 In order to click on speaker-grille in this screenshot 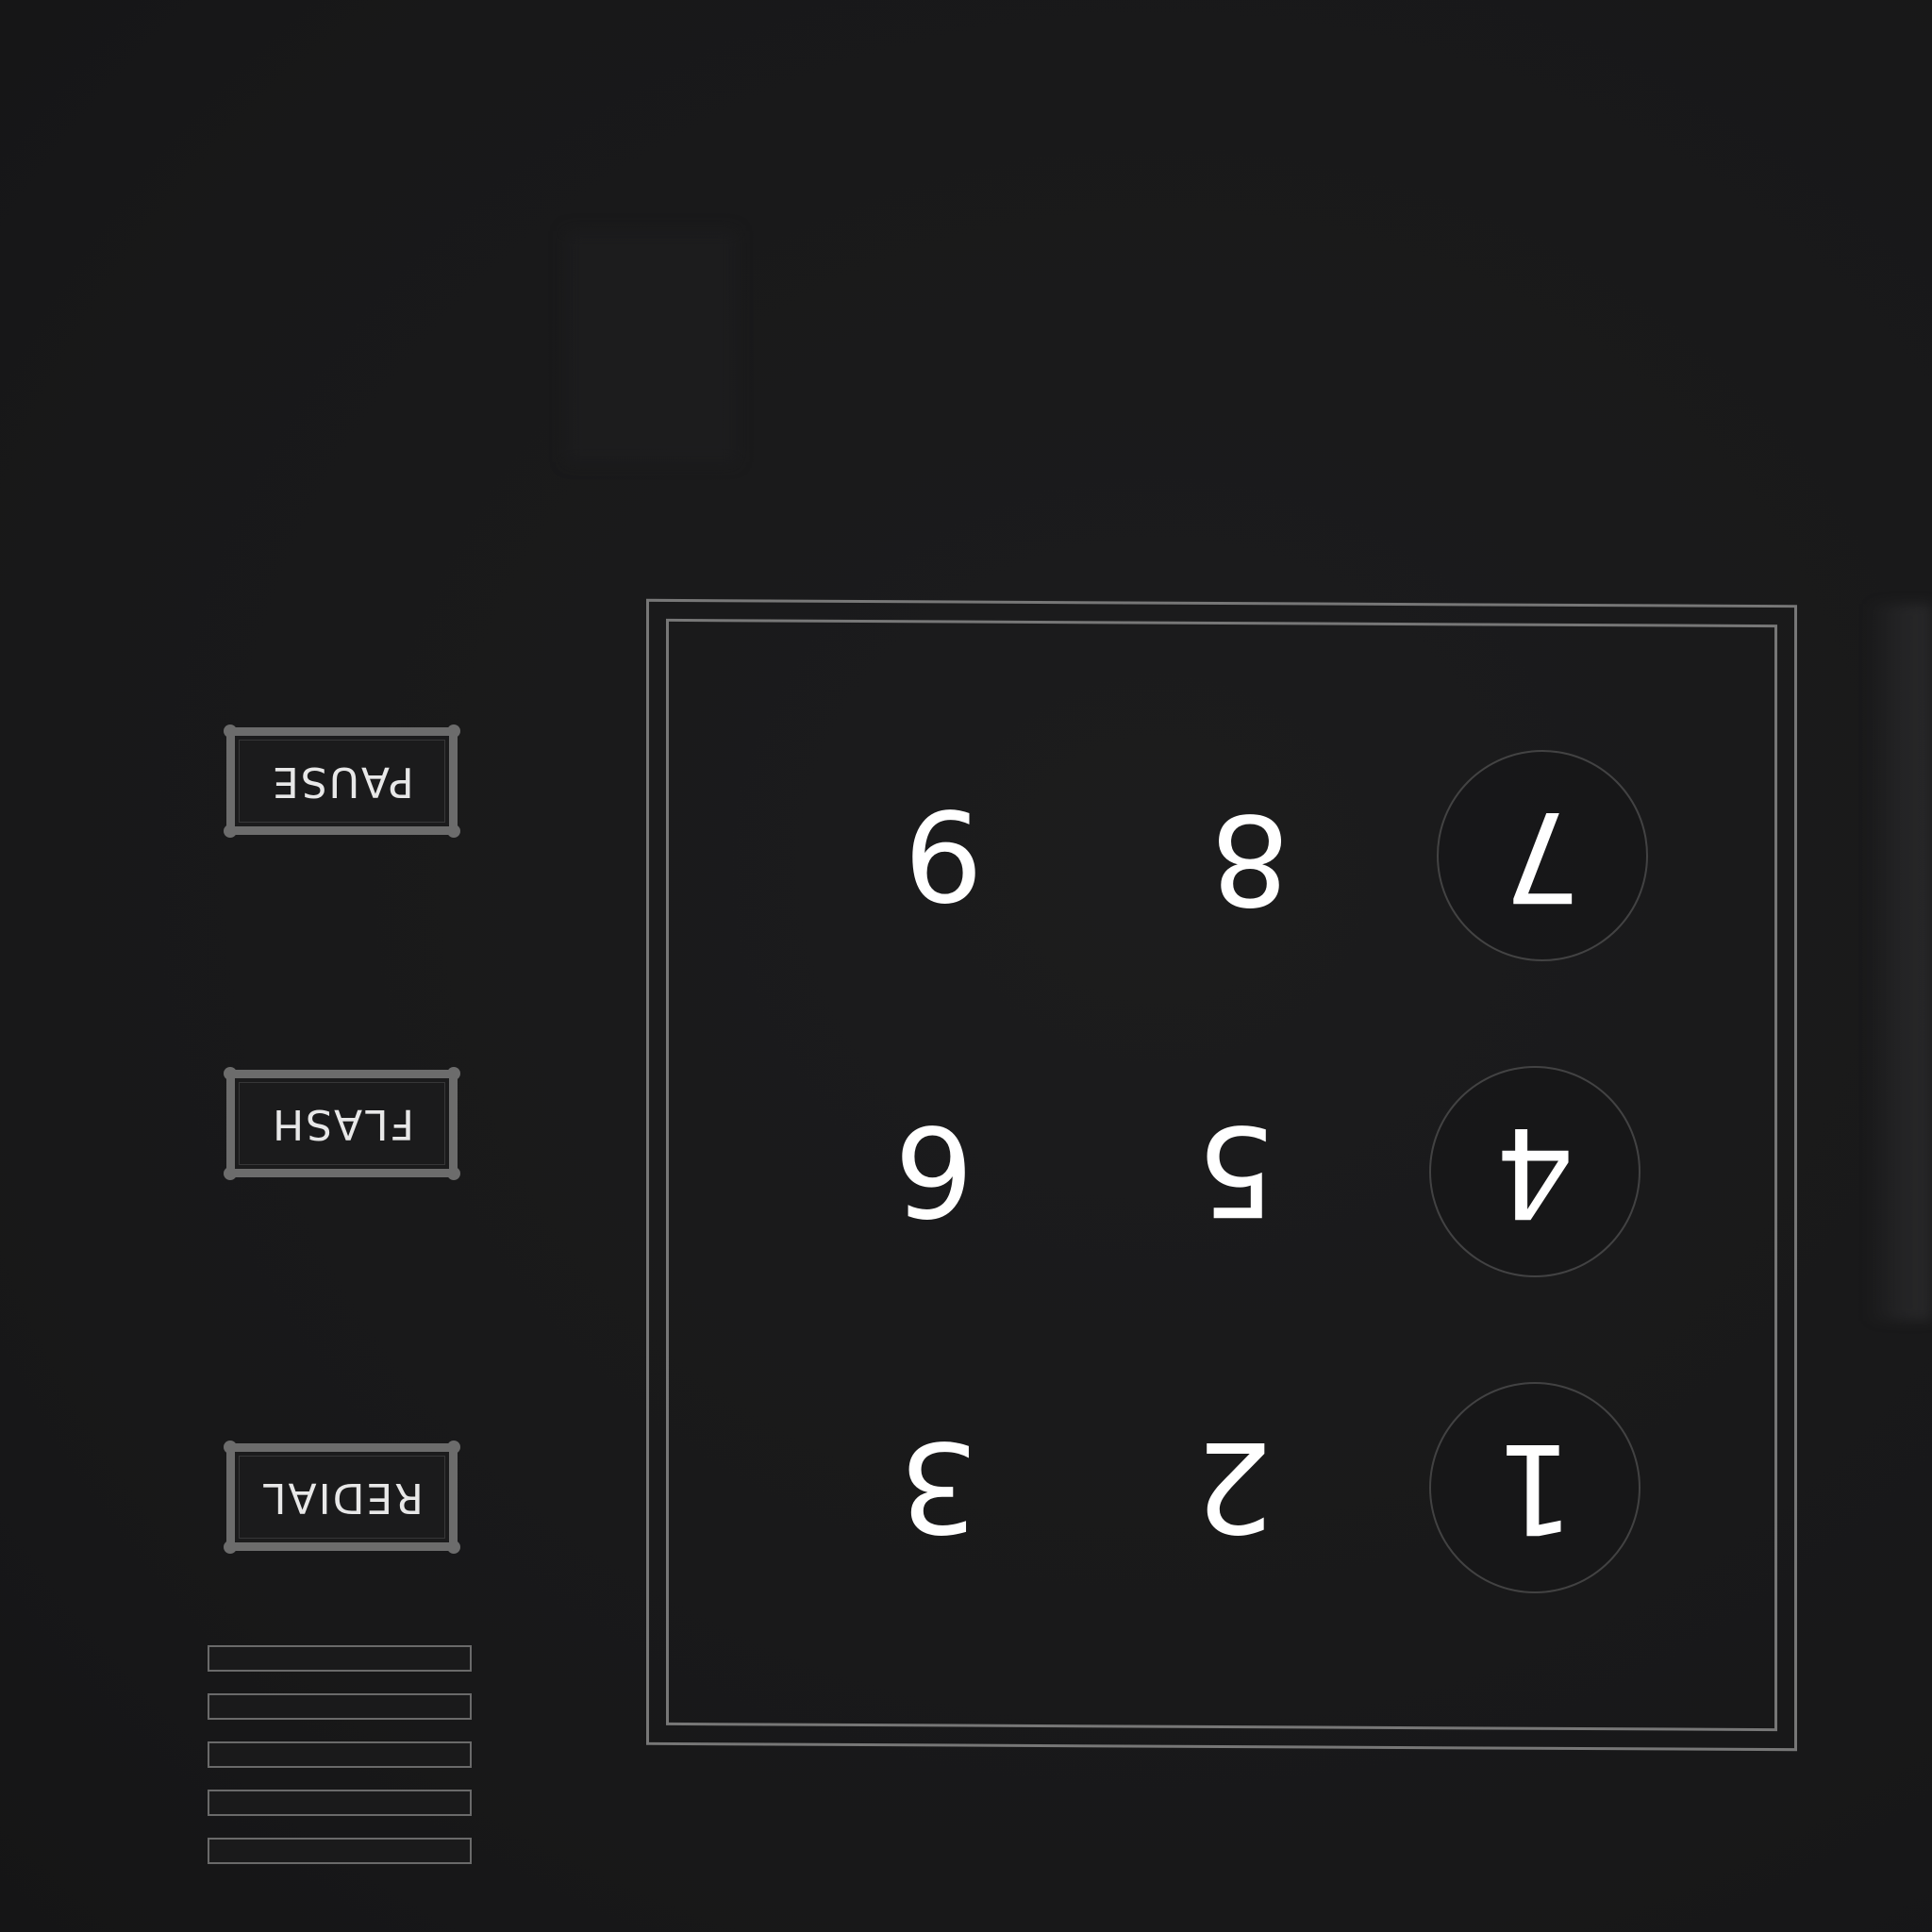, I will do `click(340, 1765)`.